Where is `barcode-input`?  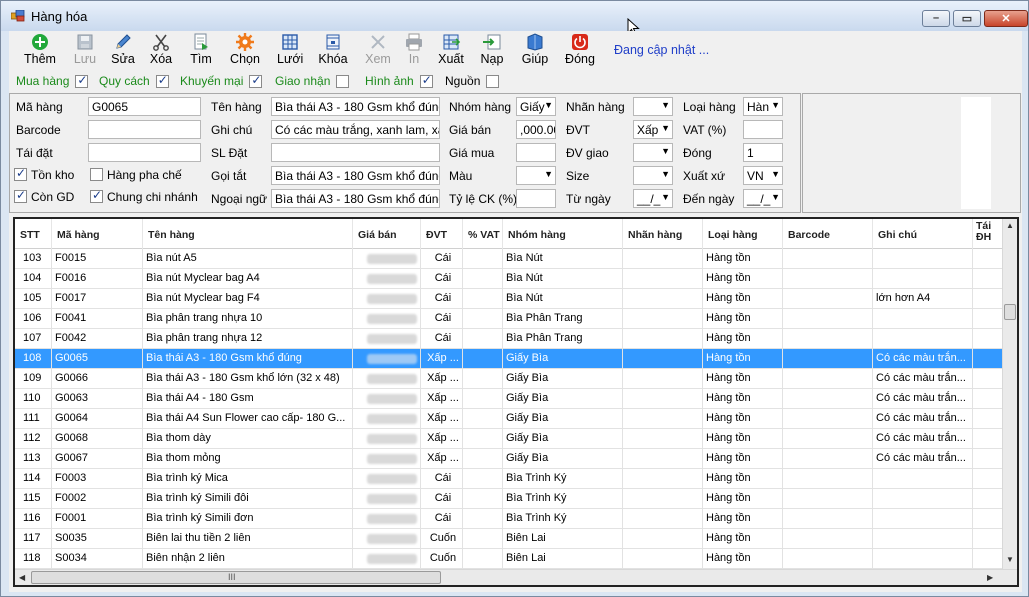
barcode-input is located at coordinates (144, 129).